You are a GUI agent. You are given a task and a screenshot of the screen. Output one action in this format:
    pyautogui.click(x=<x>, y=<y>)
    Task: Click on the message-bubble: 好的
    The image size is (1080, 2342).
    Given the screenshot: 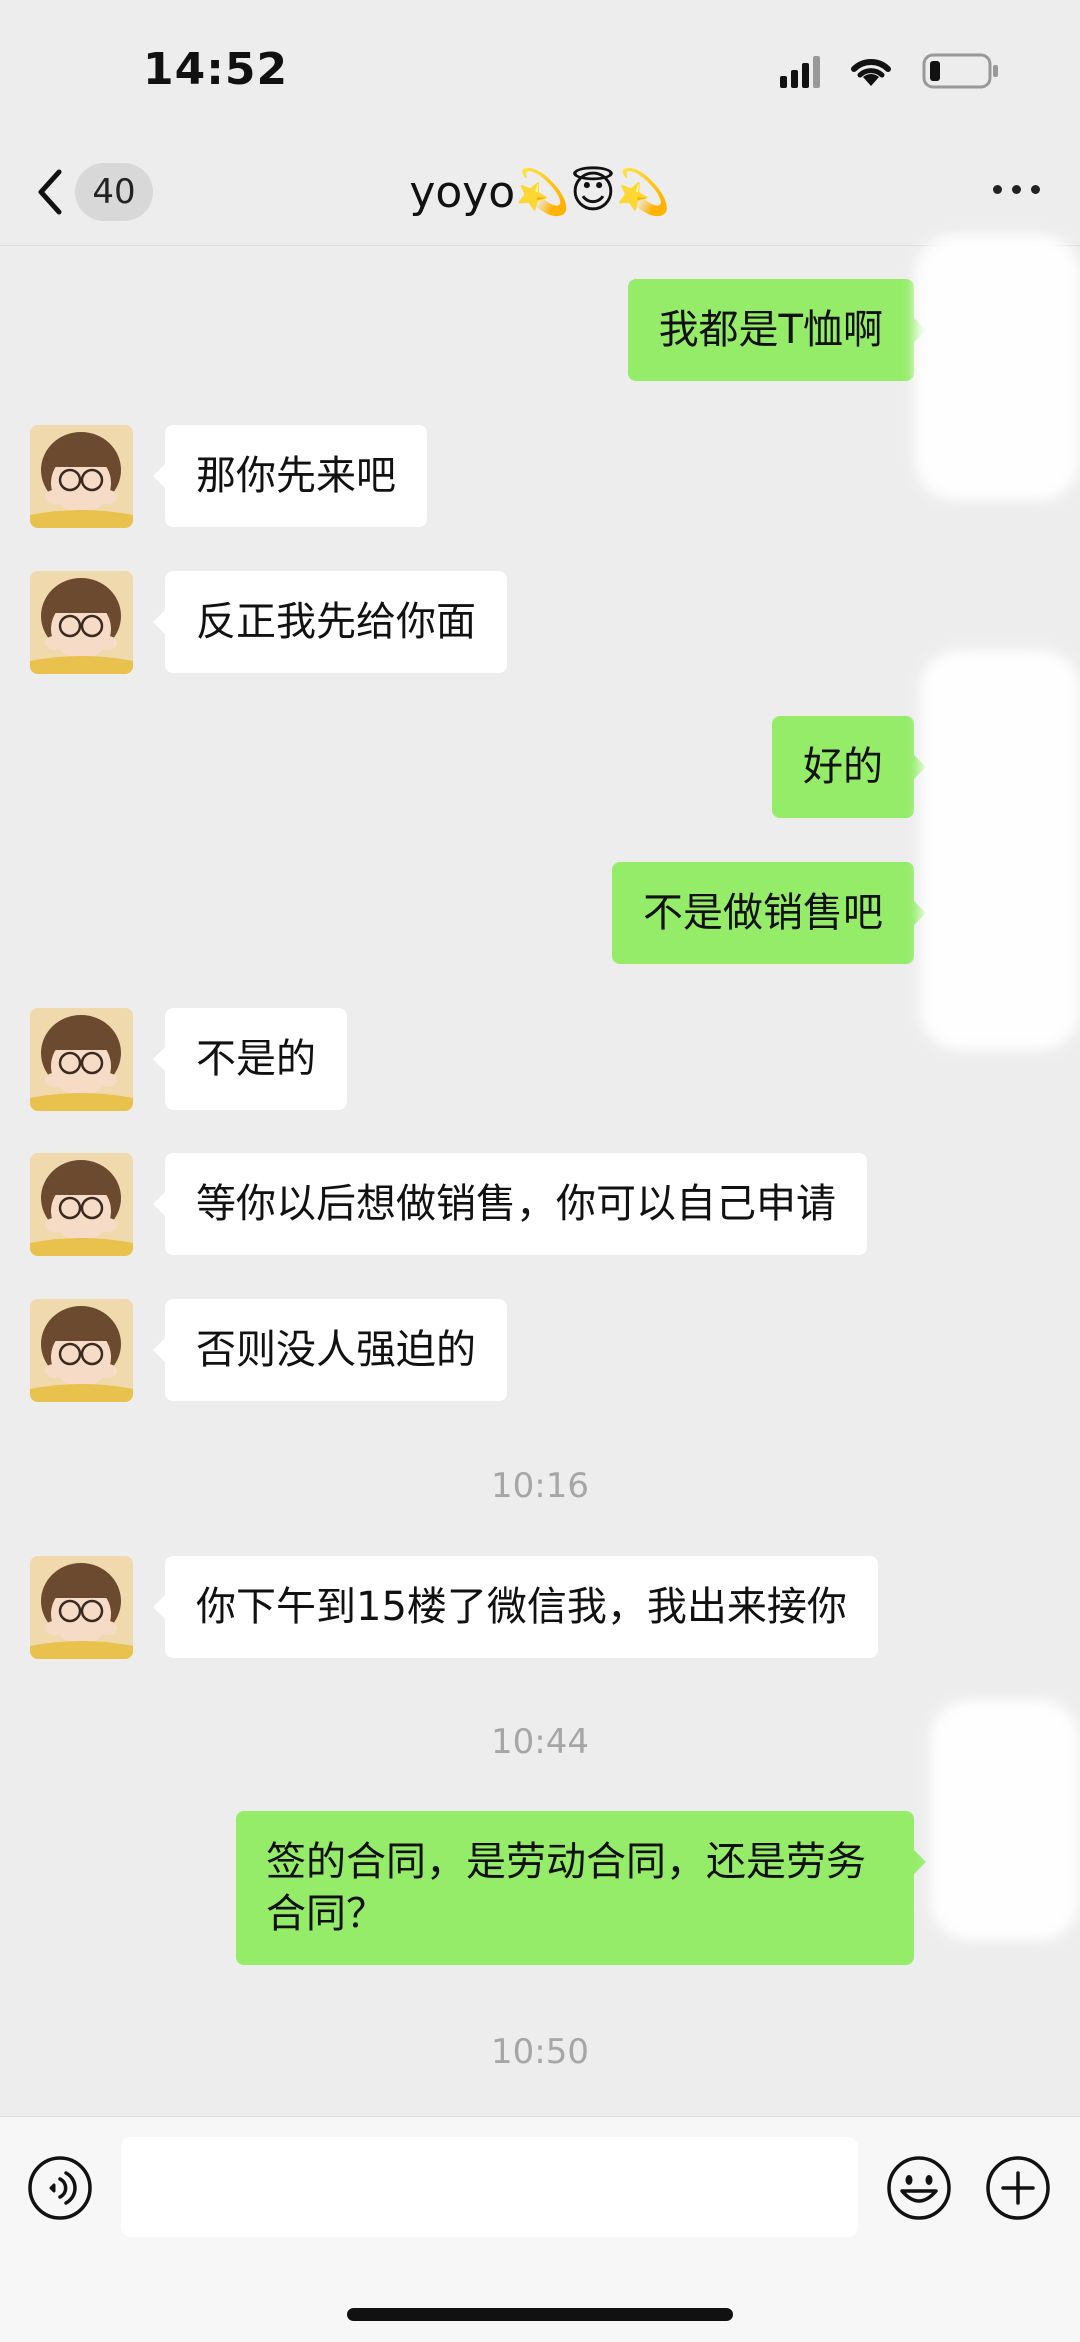 What is the action you would take?
    pyautogui.click(x=849, y=767)
    